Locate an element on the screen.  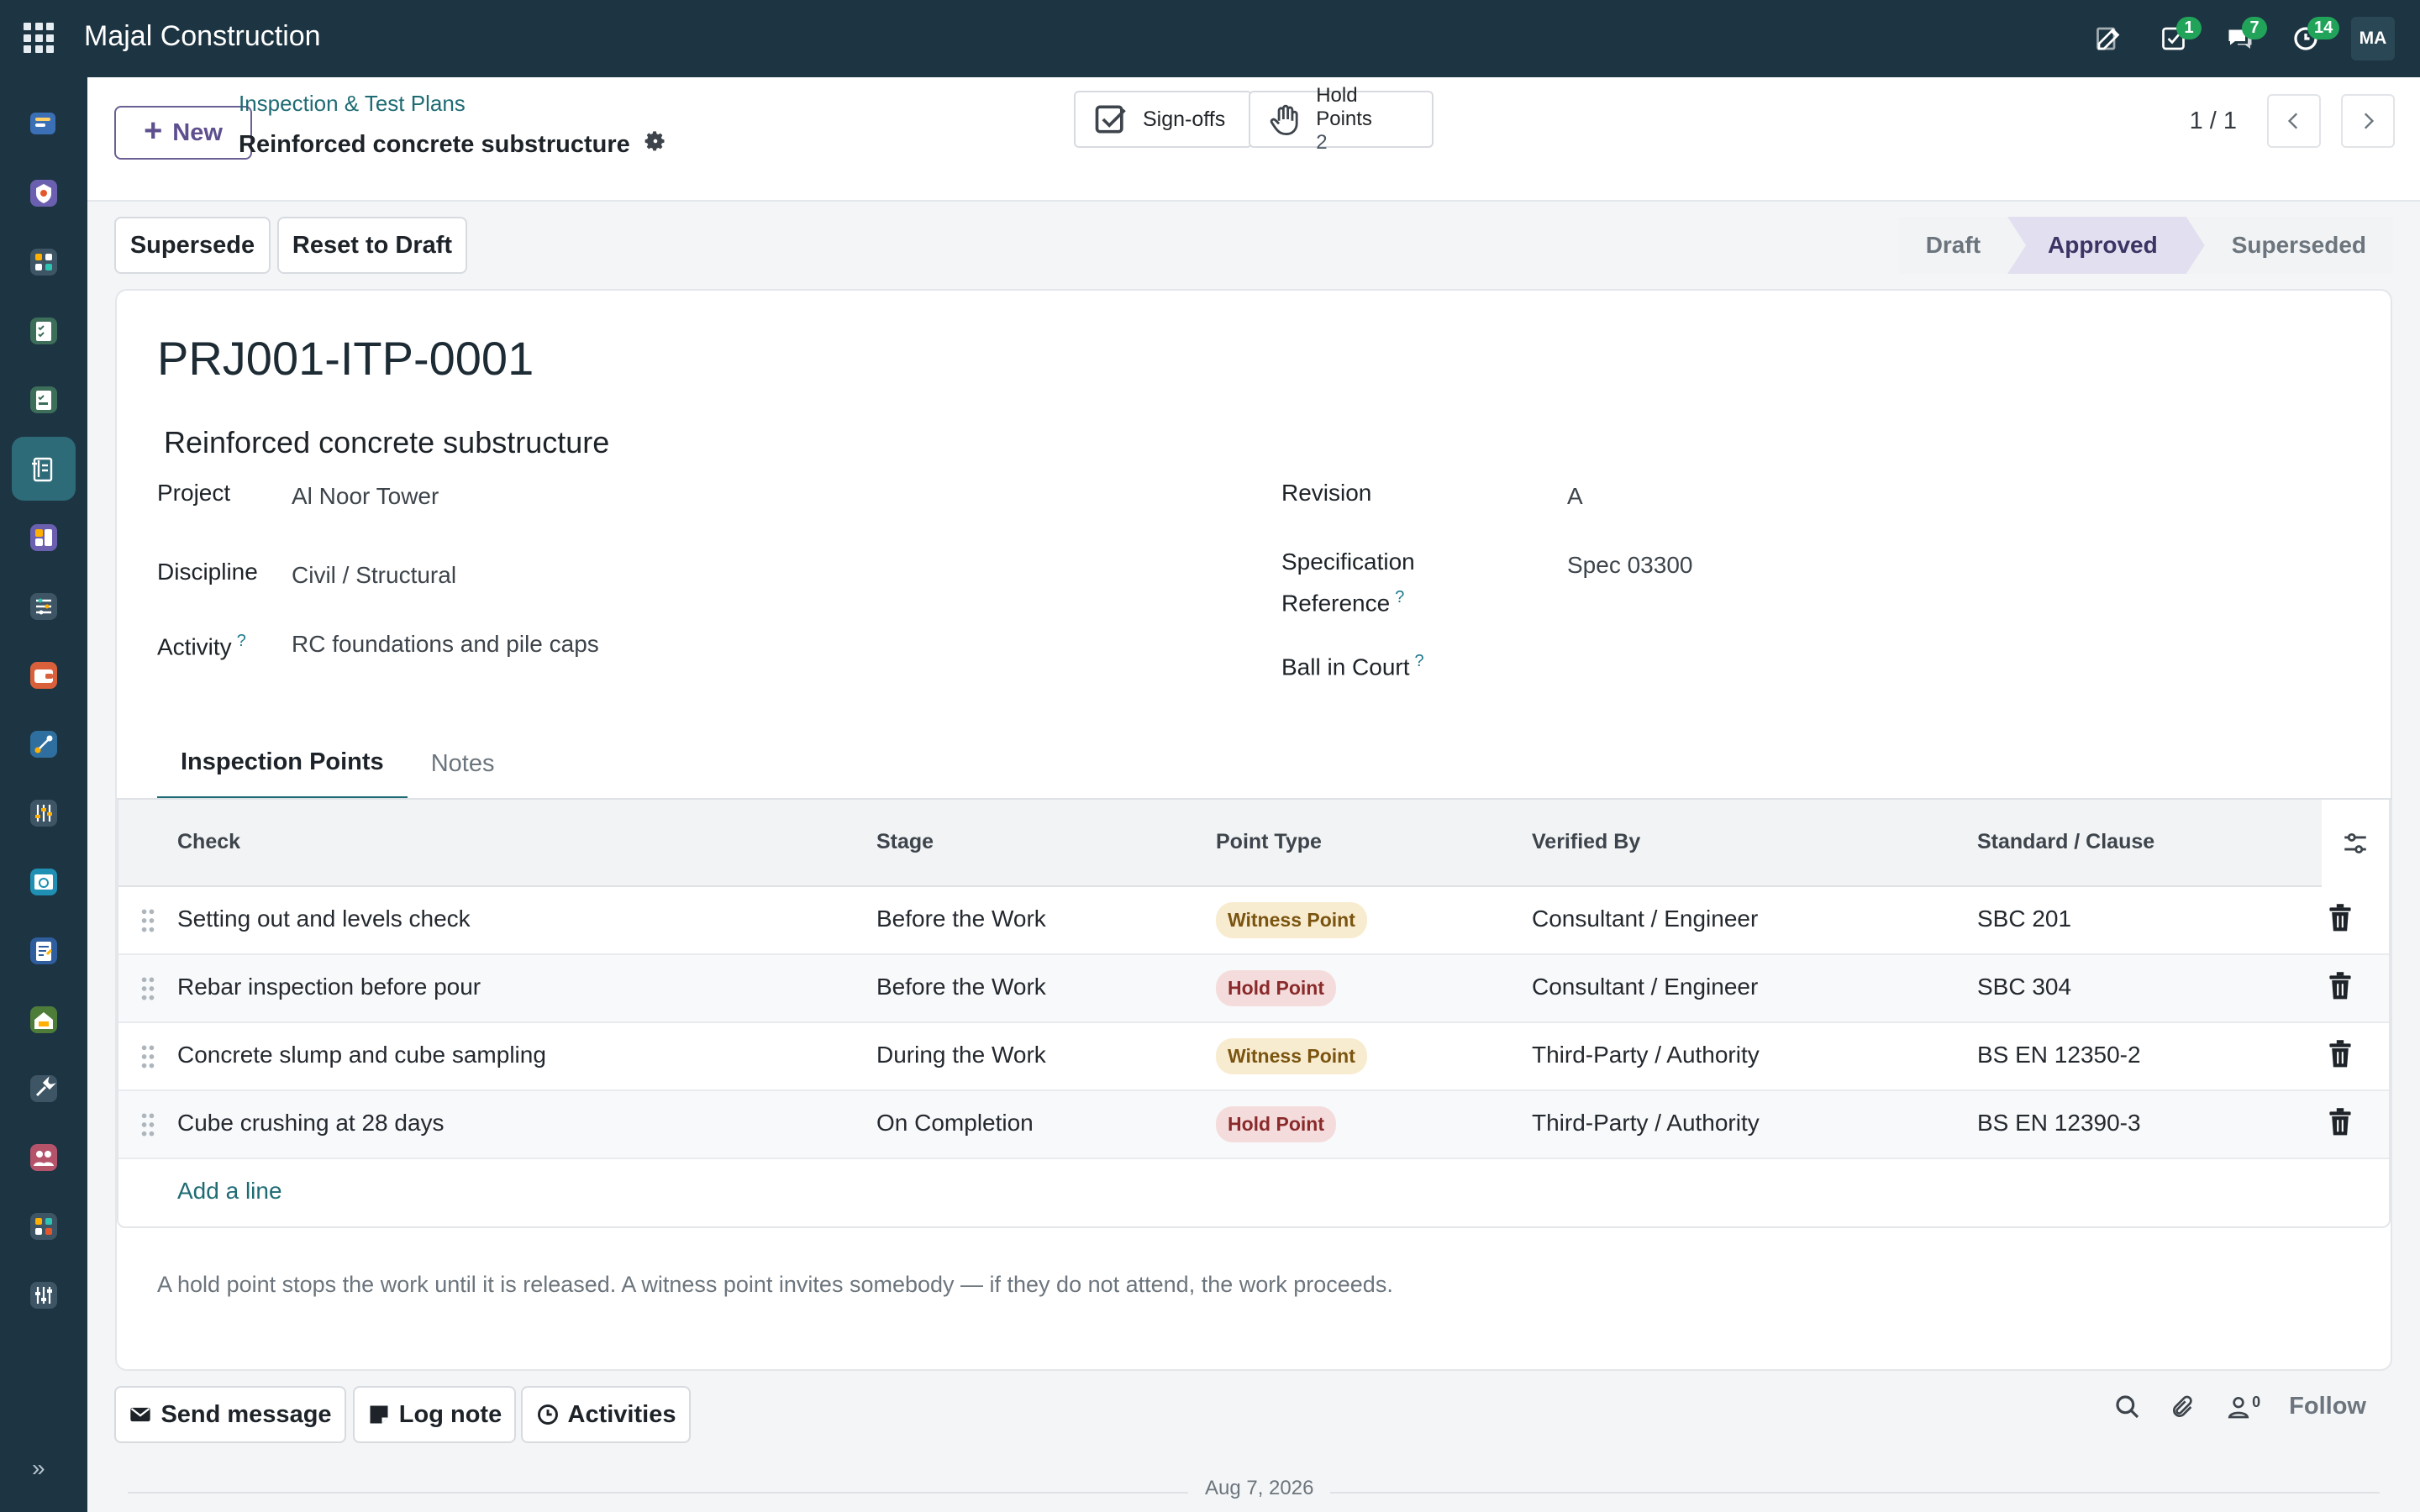
sliders-icon is located at coordinates (2355, 843).